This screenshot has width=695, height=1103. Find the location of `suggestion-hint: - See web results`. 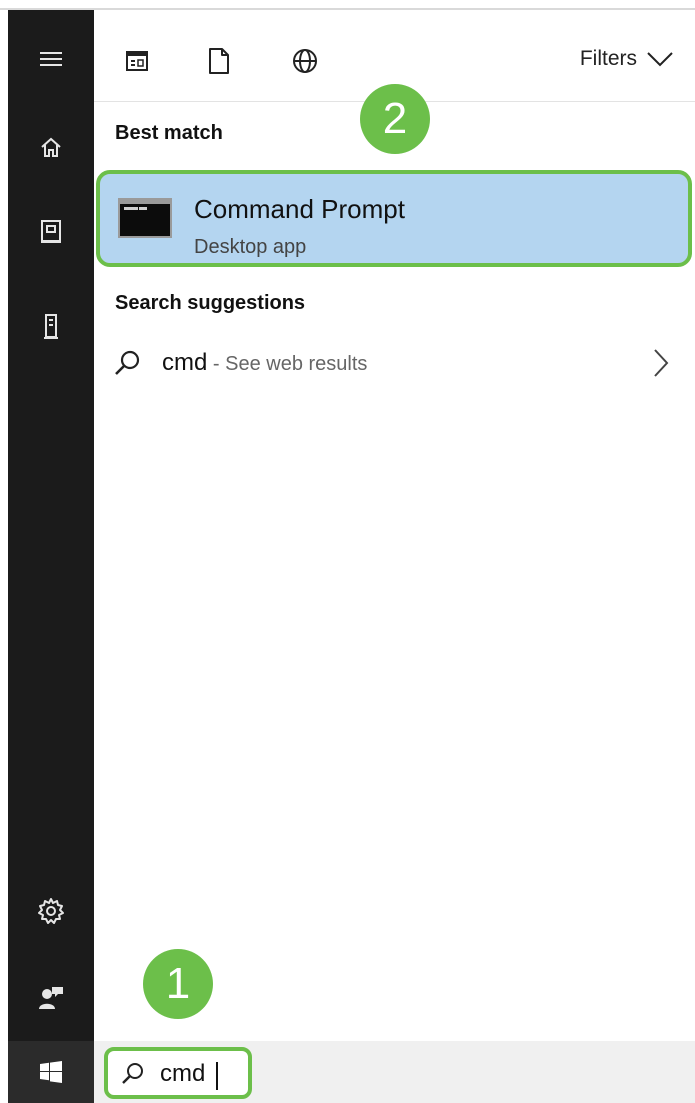

suggestion-hint: - See web results is located at coordinates (287, 364).